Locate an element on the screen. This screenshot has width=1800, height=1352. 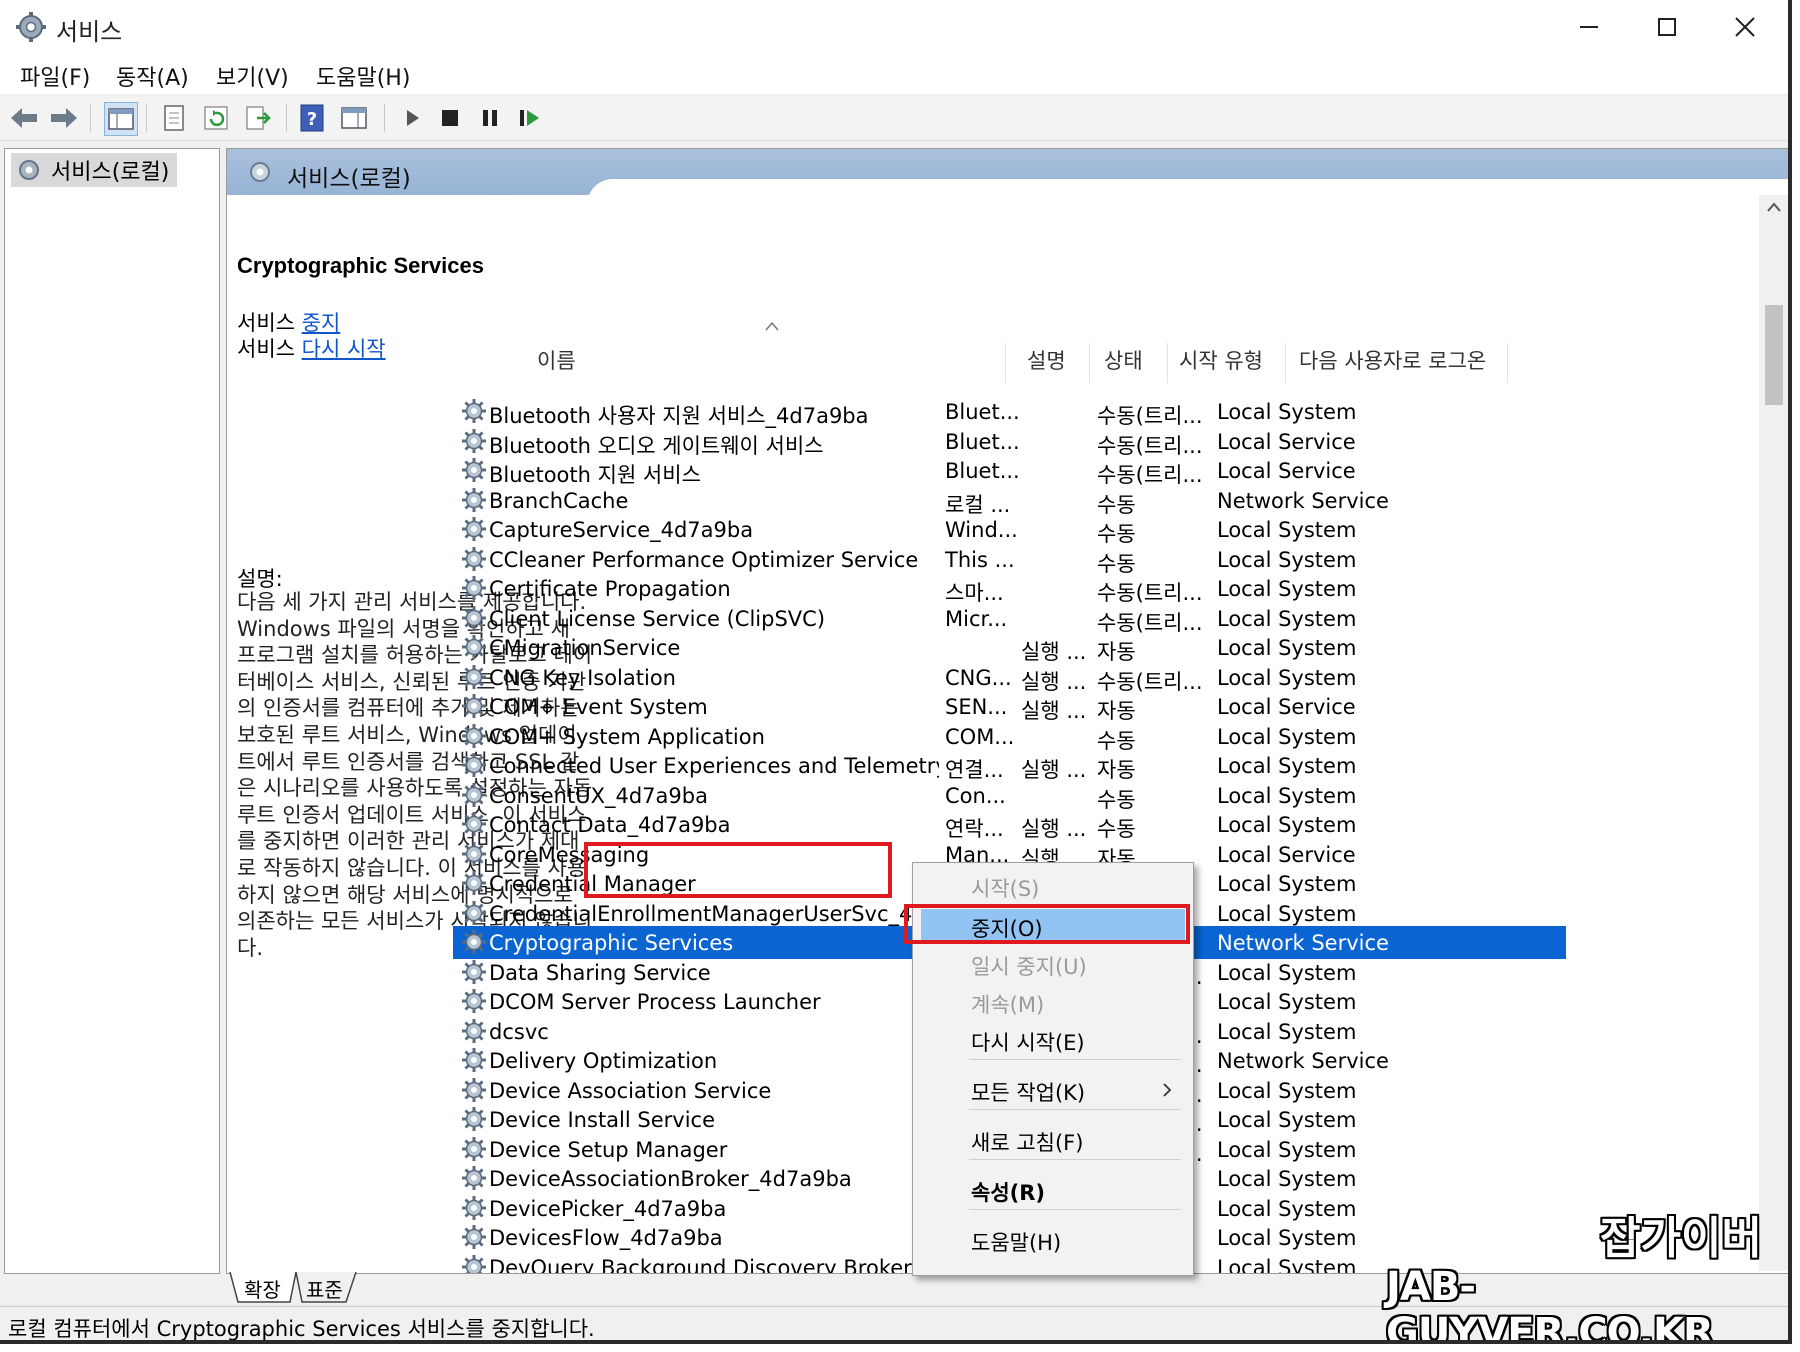
pause-service-button is located at coordinates (490, 118).